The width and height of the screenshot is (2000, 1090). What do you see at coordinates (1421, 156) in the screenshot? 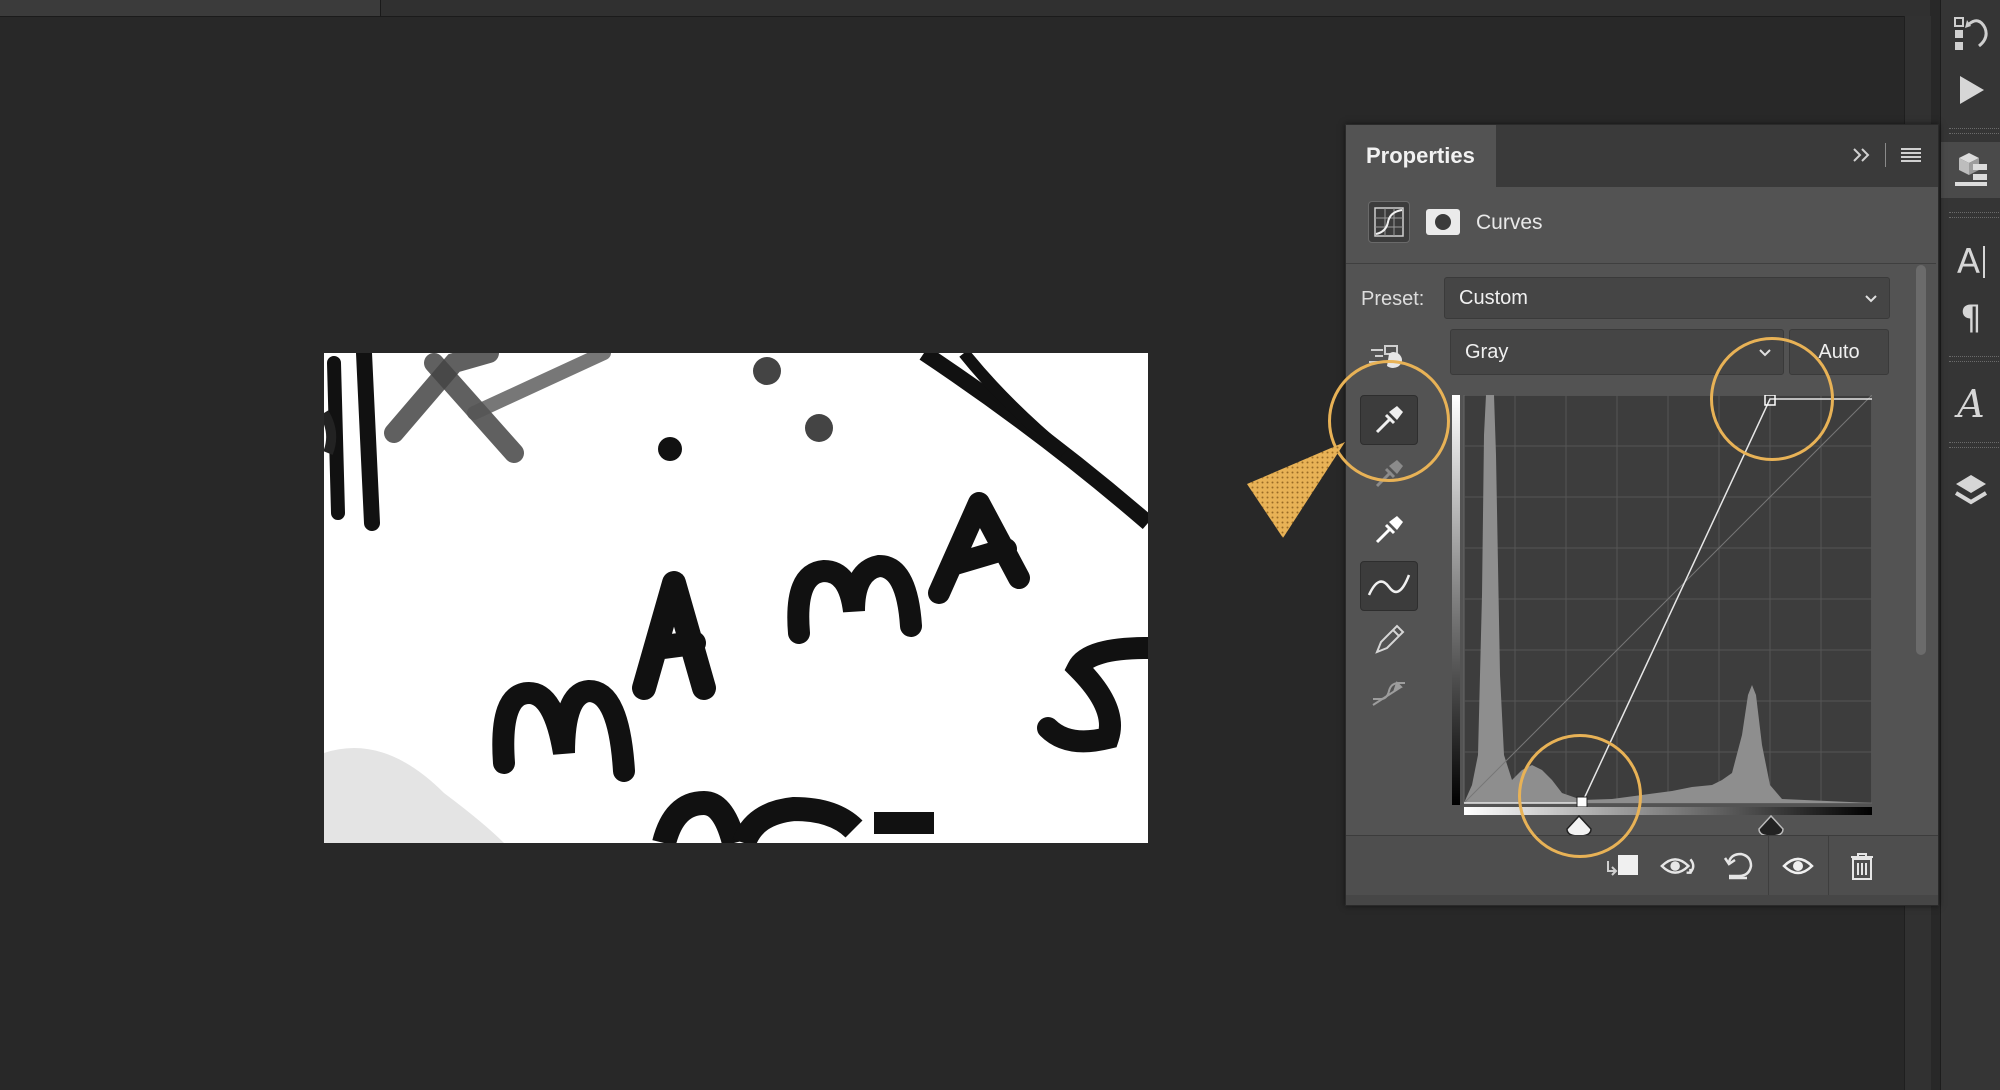
I see `properties-tab: Properties` at bounding box center [1421, 156].